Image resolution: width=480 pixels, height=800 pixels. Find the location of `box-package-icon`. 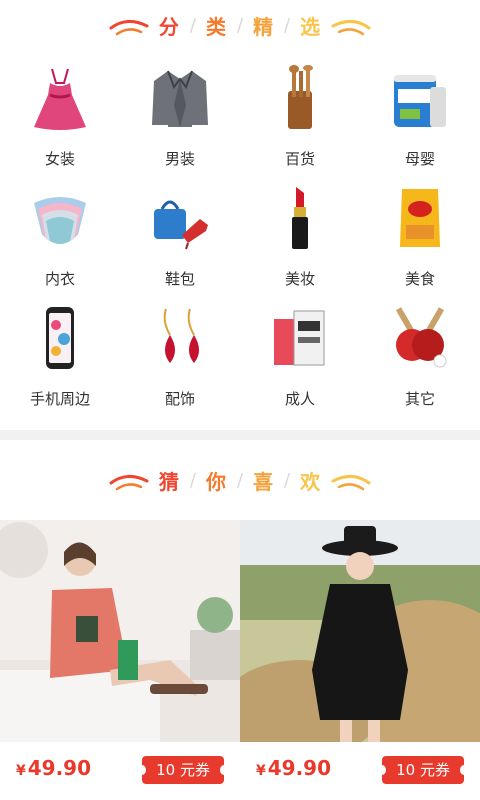

box-package-icon is located at coordinates (300, 338).